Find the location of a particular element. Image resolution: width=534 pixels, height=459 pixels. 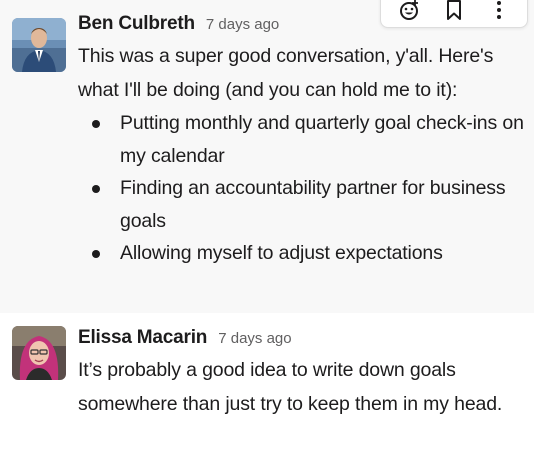

list-item-text: Allowing myself to adjust expectations is located at coordinates (281, 253).